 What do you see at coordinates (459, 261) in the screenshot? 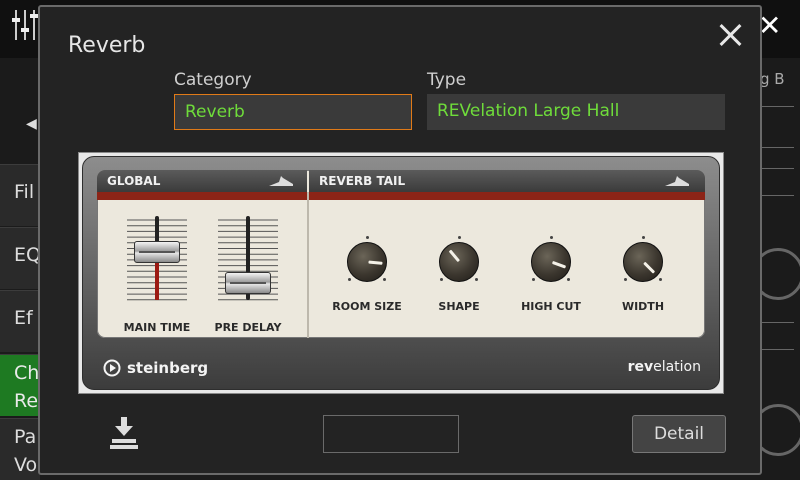
I see `shape-knob` at bounding box center [459, 261].